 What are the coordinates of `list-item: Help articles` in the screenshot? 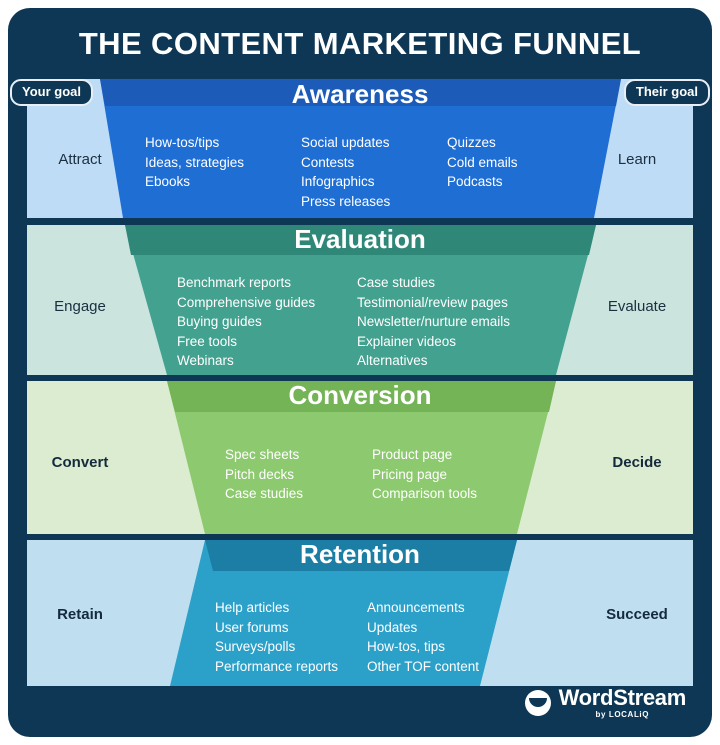 It's located at (252, 607).